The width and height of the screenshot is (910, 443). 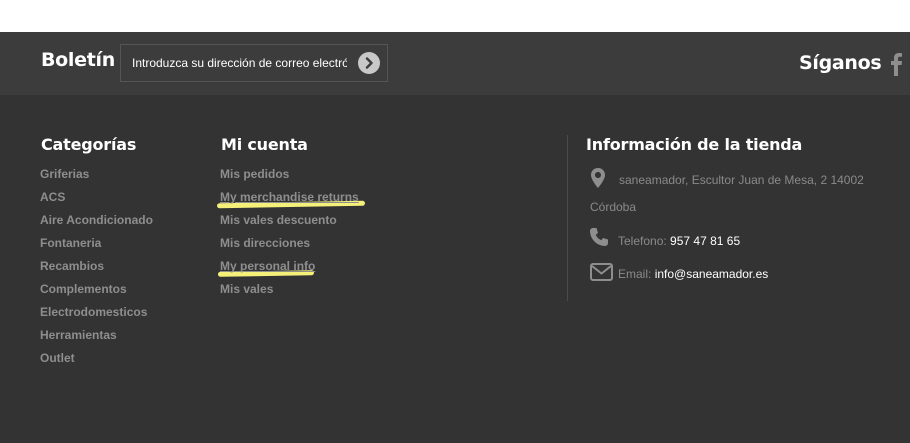 I want to click on category-link: Recambios, so click(x=72, y=266).